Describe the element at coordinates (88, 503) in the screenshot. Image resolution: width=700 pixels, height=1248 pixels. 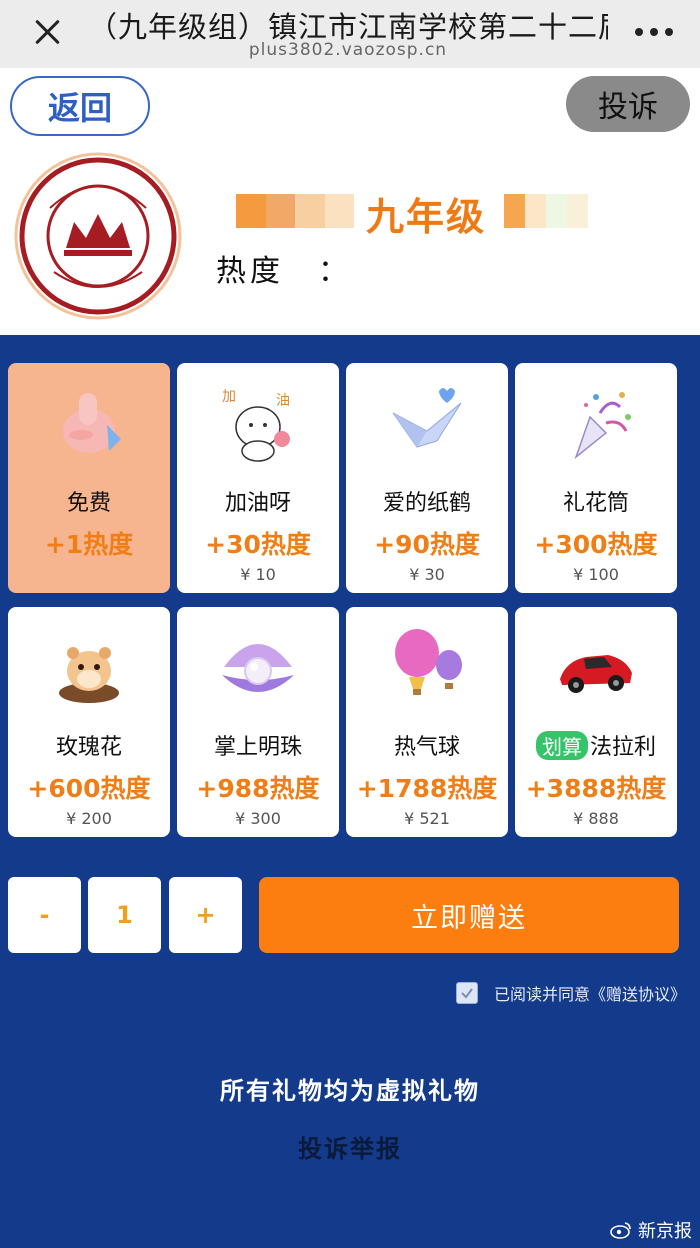
I see `gift-name: 免费` at that location.